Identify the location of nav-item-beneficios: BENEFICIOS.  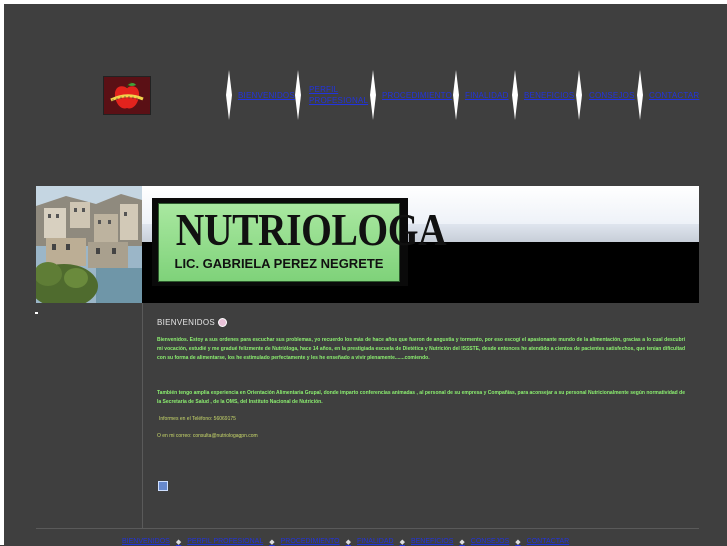
(549, 95).